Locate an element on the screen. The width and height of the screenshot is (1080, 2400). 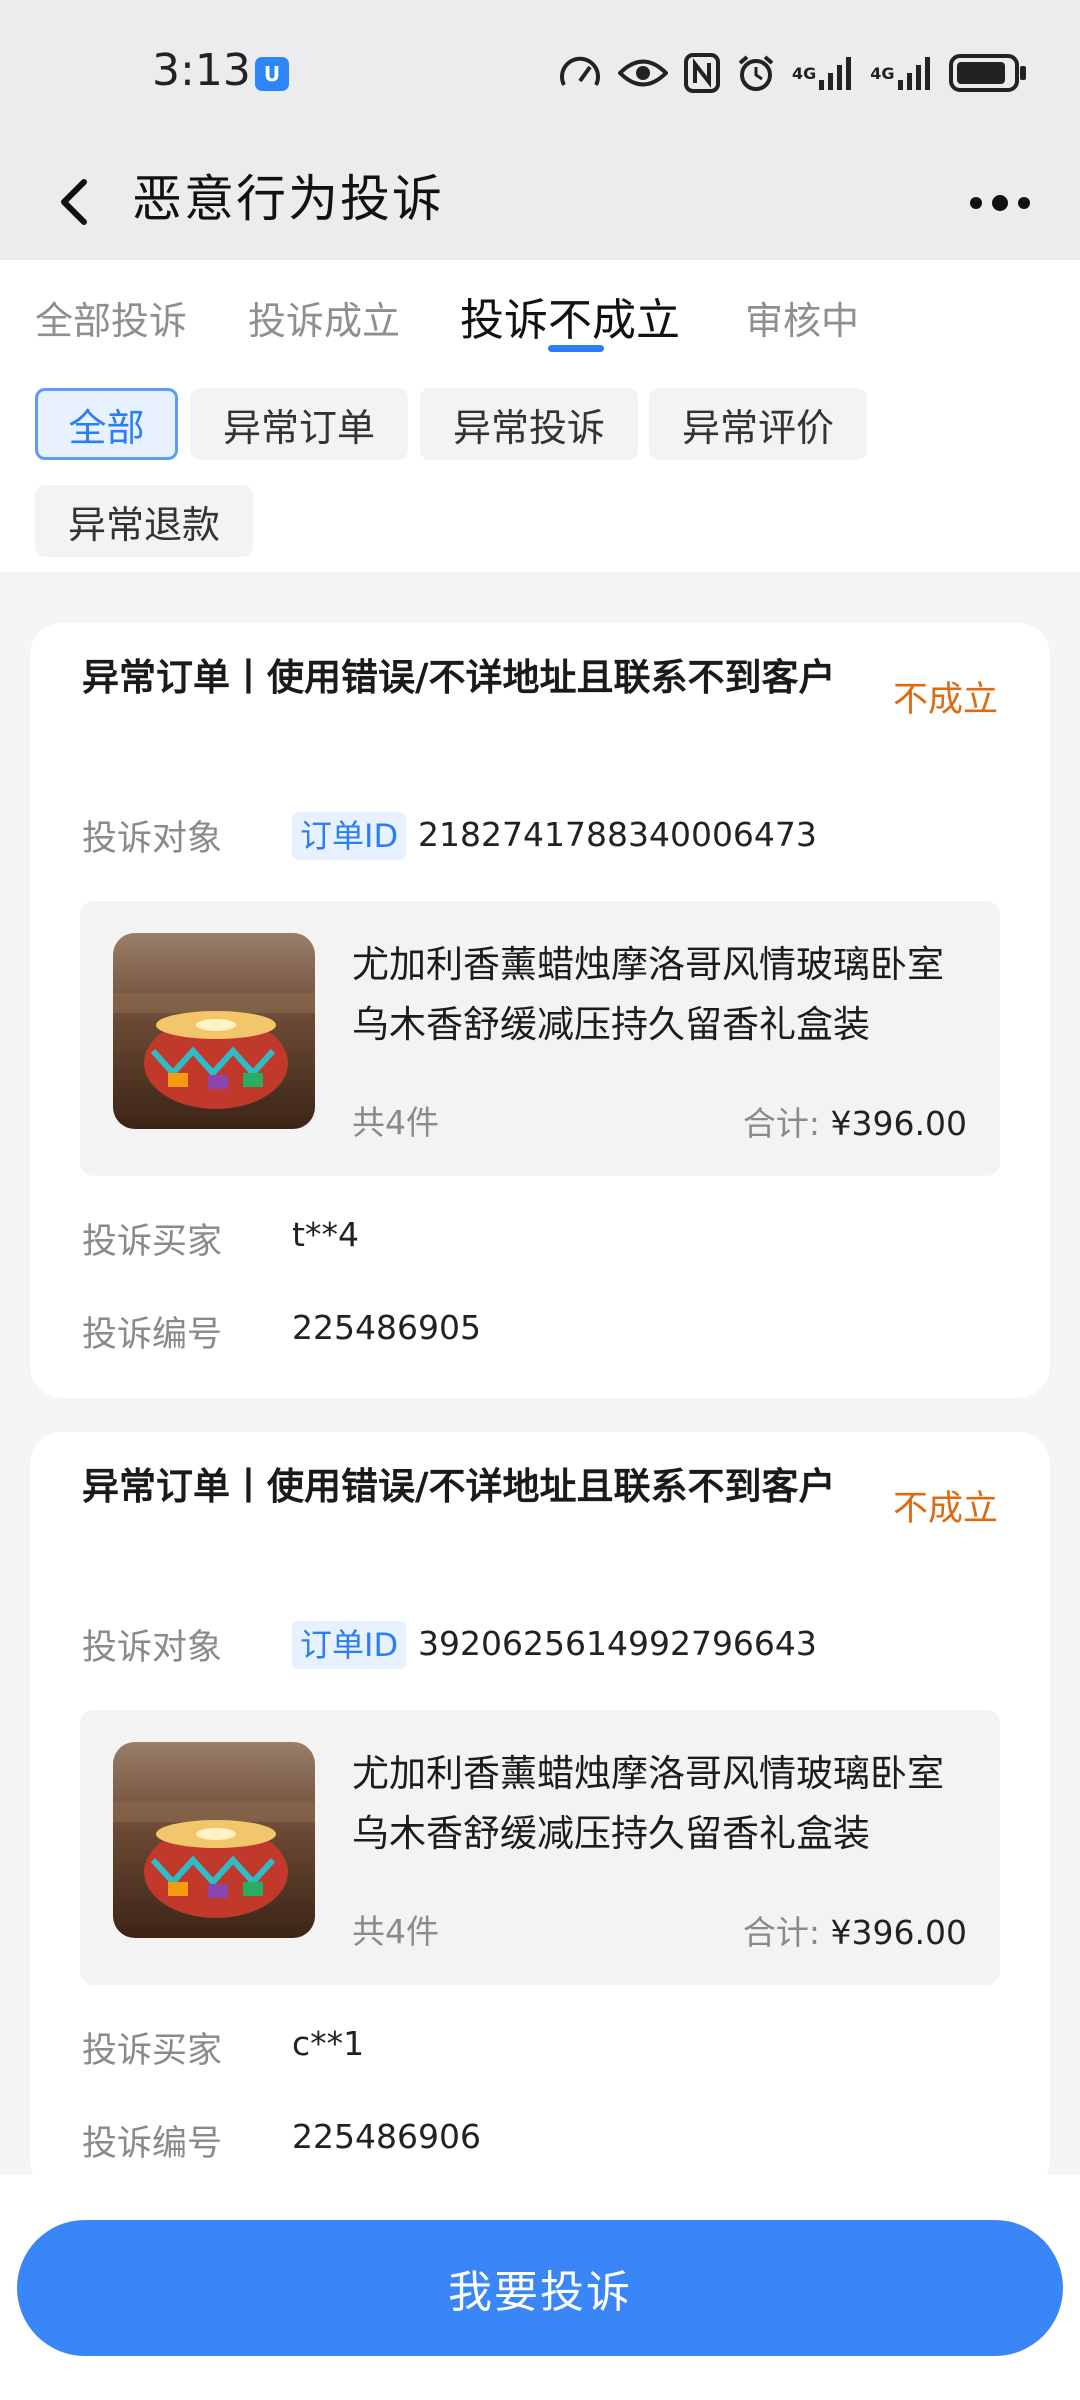
app-badge-icon: U is located at coordinates (272, 74).